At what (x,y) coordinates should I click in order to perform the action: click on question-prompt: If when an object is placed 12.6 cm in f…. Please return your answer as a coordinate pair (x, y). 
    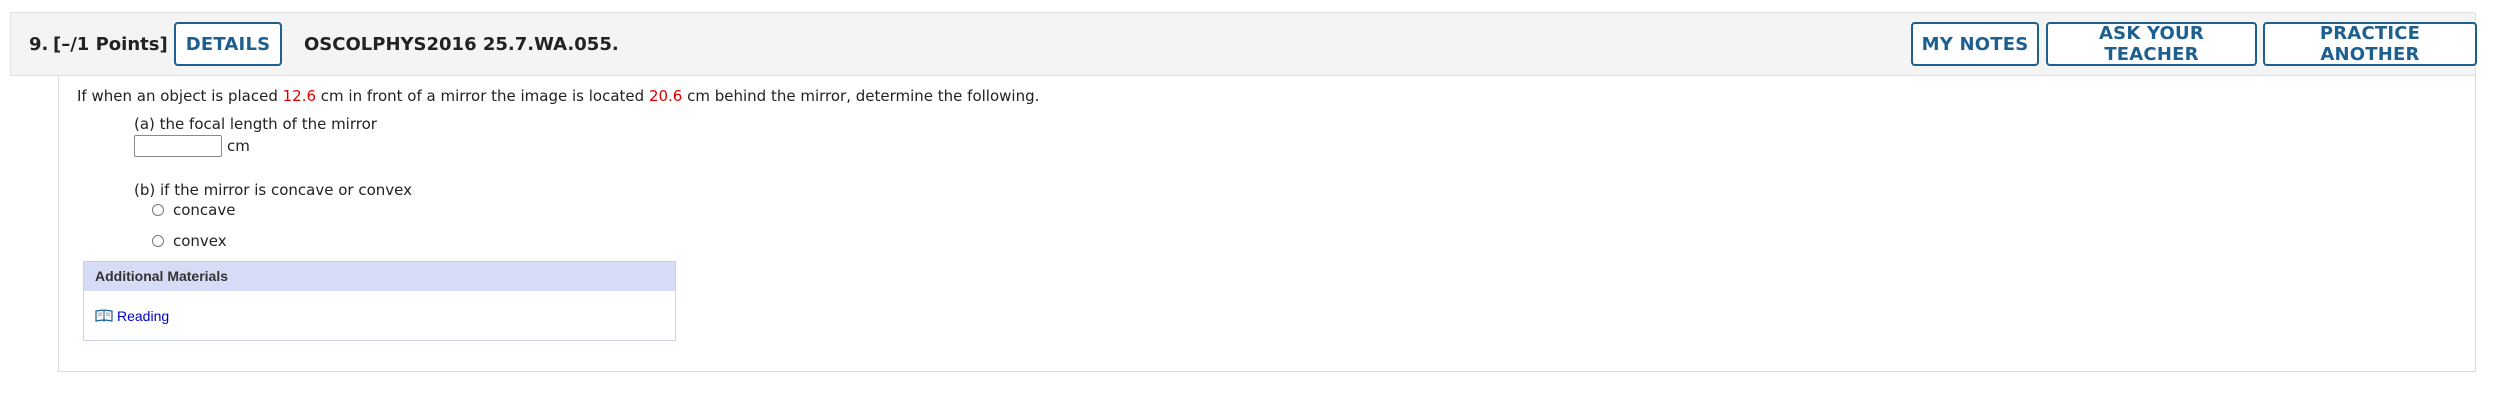
    Looking at the image, I should click on (558, 96).